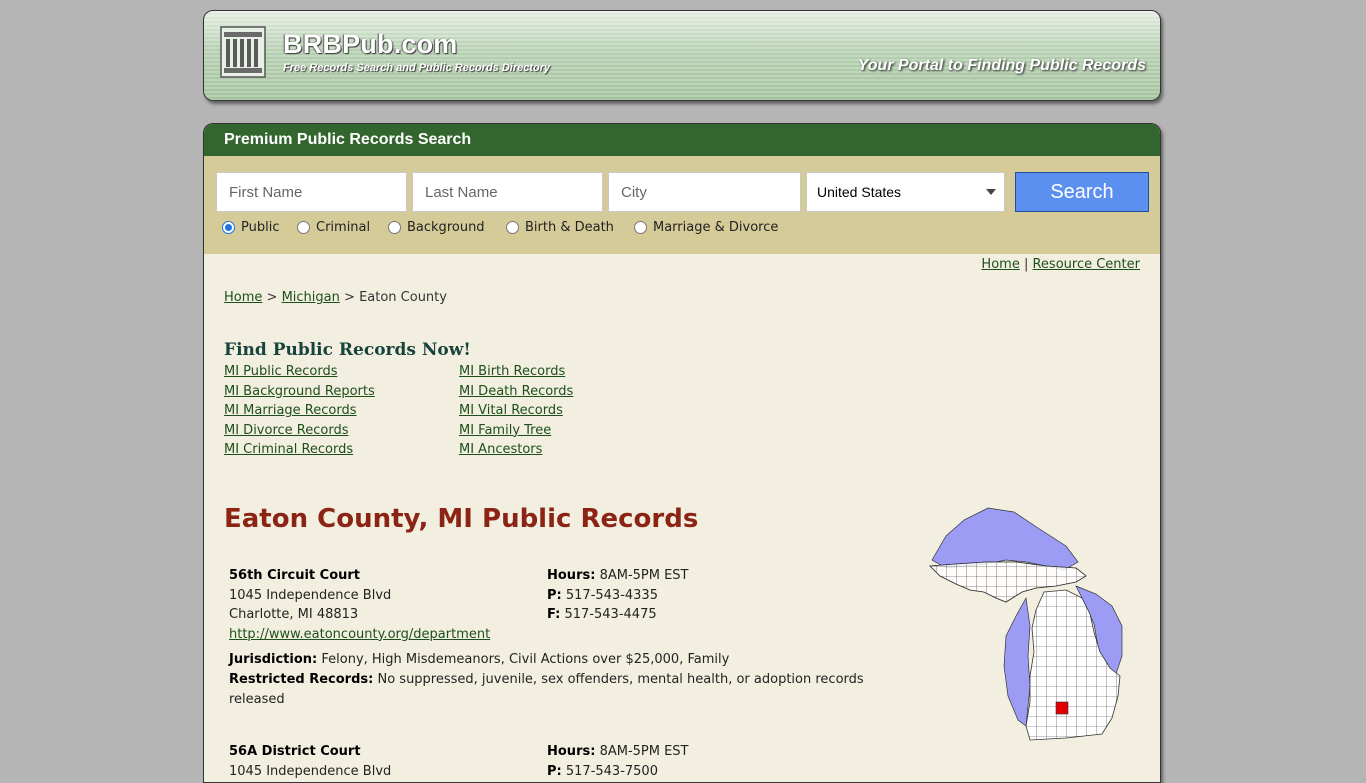 The image size is (1366, 783). Describe the element at coordinates (394, 227) in the screenshot. I see `radio-background-button` at that location.